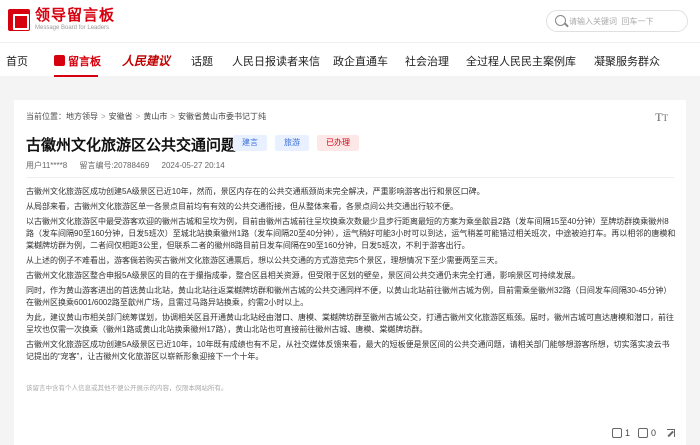  What do you see at coordinates (76, 76) in the screenshot?
I see `nav-active-indicator` at bounding box center [76, 76].